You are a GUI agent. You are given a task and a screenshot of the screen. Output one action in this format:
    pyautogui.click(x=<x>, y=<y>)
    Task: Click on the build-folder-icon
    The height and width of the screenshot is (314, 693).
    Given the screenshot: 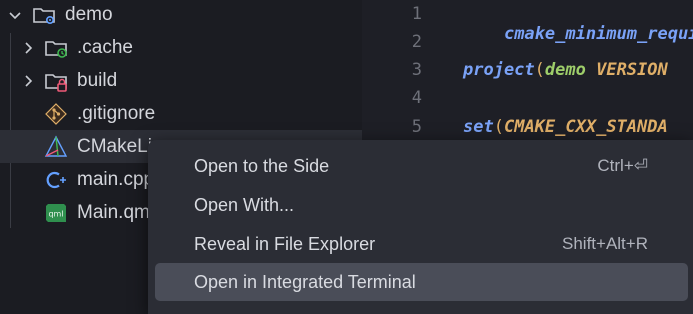 What is the action you would take?
    pyautogui.click(x=56, y=83)
    